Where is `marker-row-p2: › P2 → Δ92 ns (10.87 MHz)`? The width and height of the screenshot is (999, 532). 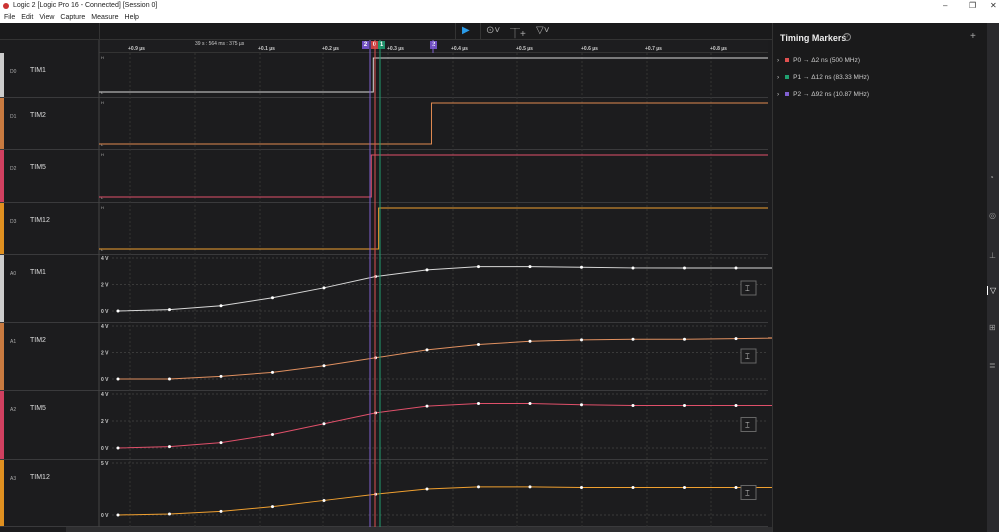 marker-row-p2: › P2 → Δ92 ns (10.87 MHz) is located at coordinates (823, 94).